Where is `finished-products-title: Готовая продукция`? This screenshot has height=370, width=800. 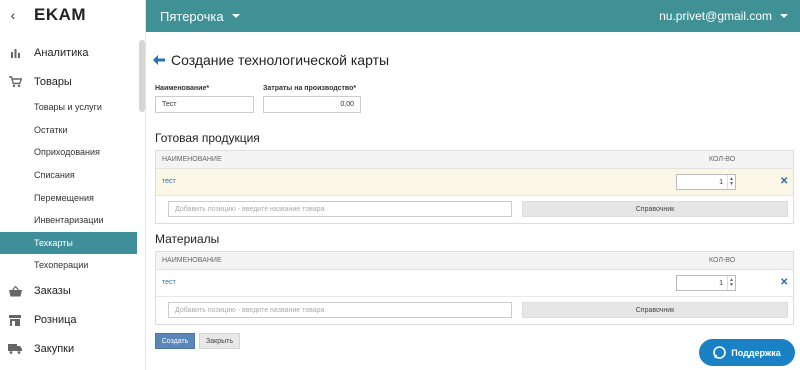 finished-products-title: Готовая продукция is located at coordinates (207, 138).